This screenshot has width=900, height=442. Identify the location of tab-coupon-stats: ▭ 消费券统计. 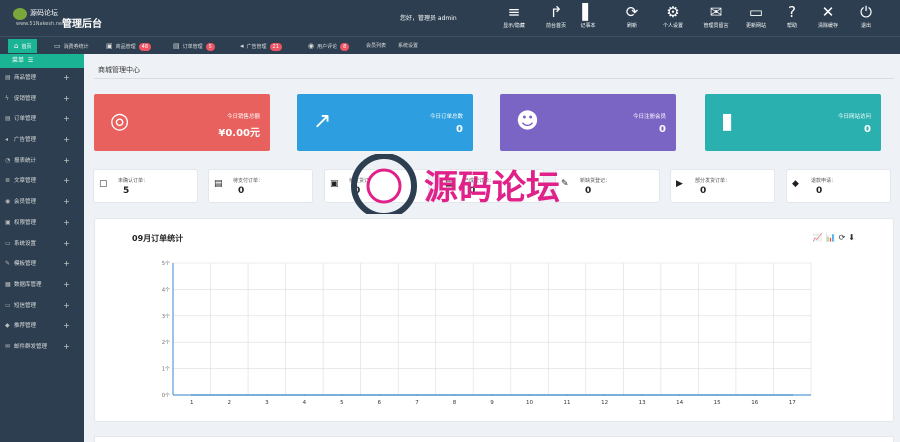
(71, 46).